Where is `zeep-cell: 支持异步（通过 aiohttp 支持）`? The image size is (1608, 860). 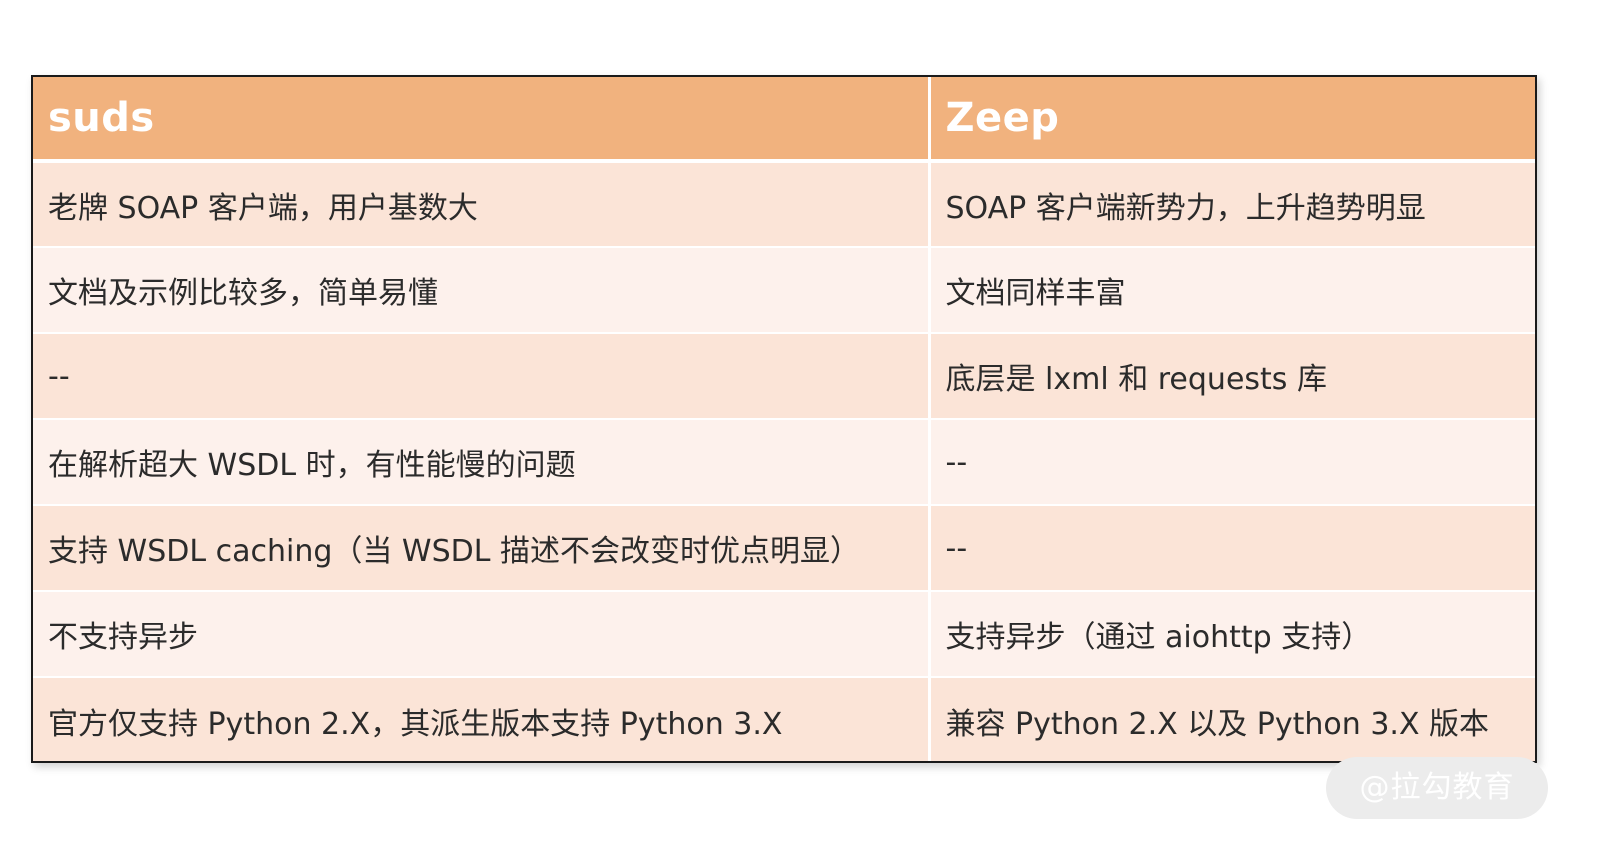
zeep-cell: 支持异步（通过 aiohttp 支持） is located at coordinates (1231, 633).